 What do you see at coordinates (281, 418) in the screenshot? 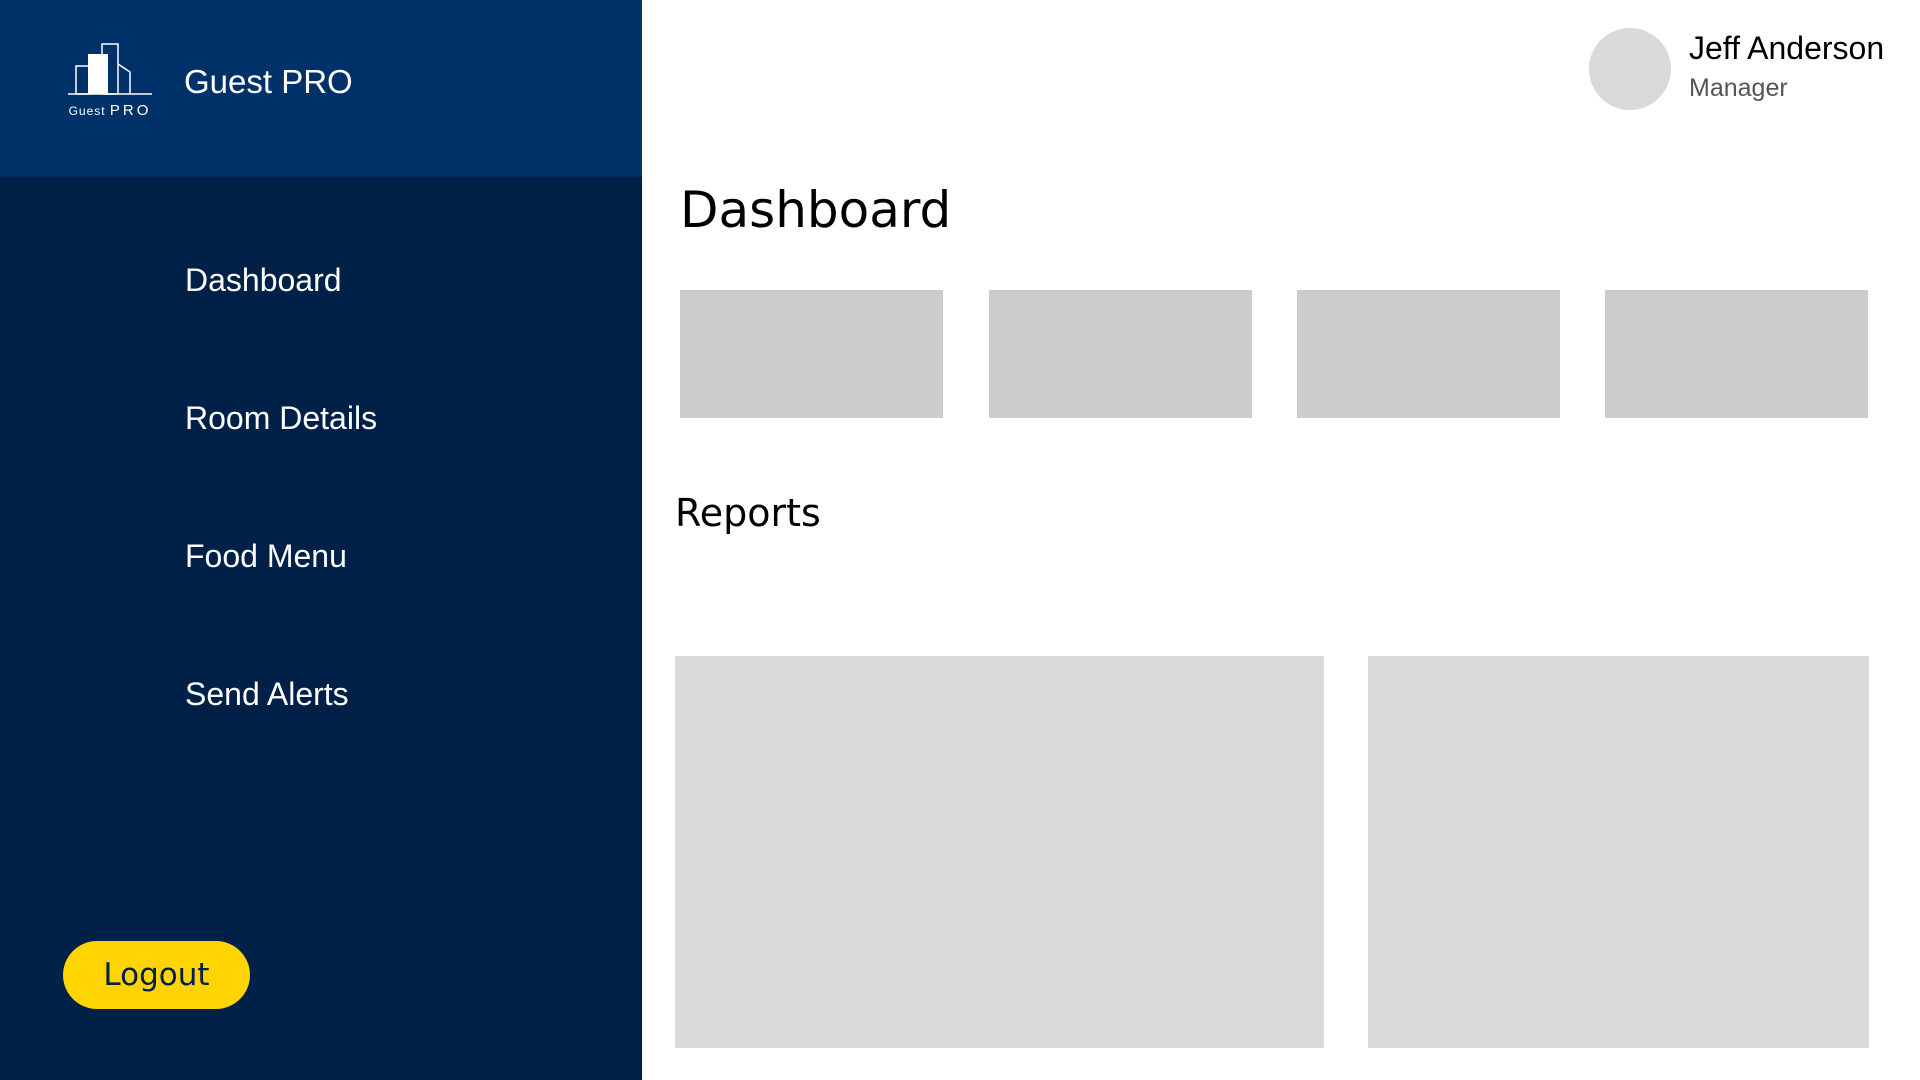
I see `sidebar-item-room-details: Room Details` at bounding box center [281, 418].